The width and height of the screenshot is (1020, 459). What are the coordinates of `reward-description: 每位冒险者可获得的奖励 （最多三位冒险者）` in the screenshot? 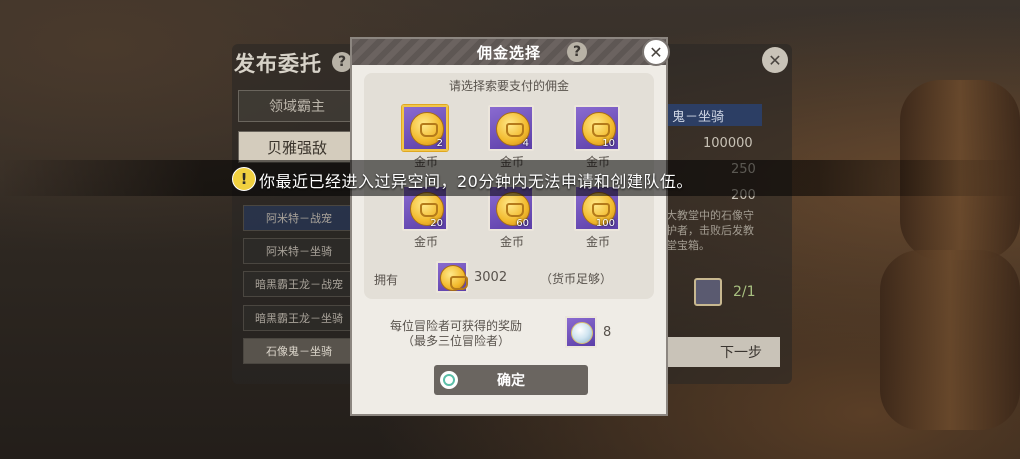 It's located at (456, 334).